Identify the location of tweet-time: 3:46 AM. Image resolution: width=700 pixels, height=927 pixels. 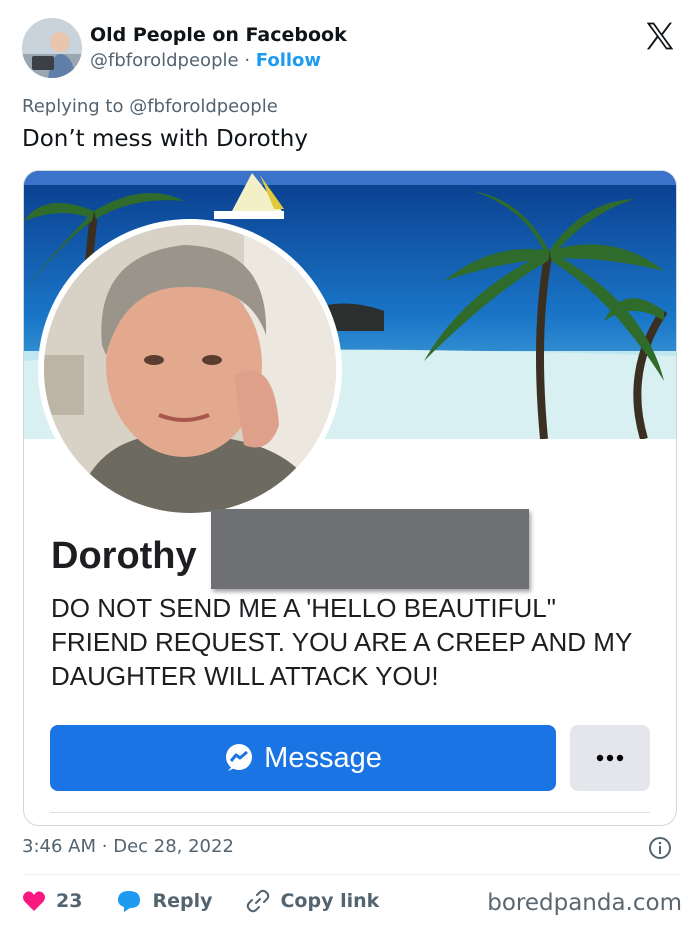
(59, 846).